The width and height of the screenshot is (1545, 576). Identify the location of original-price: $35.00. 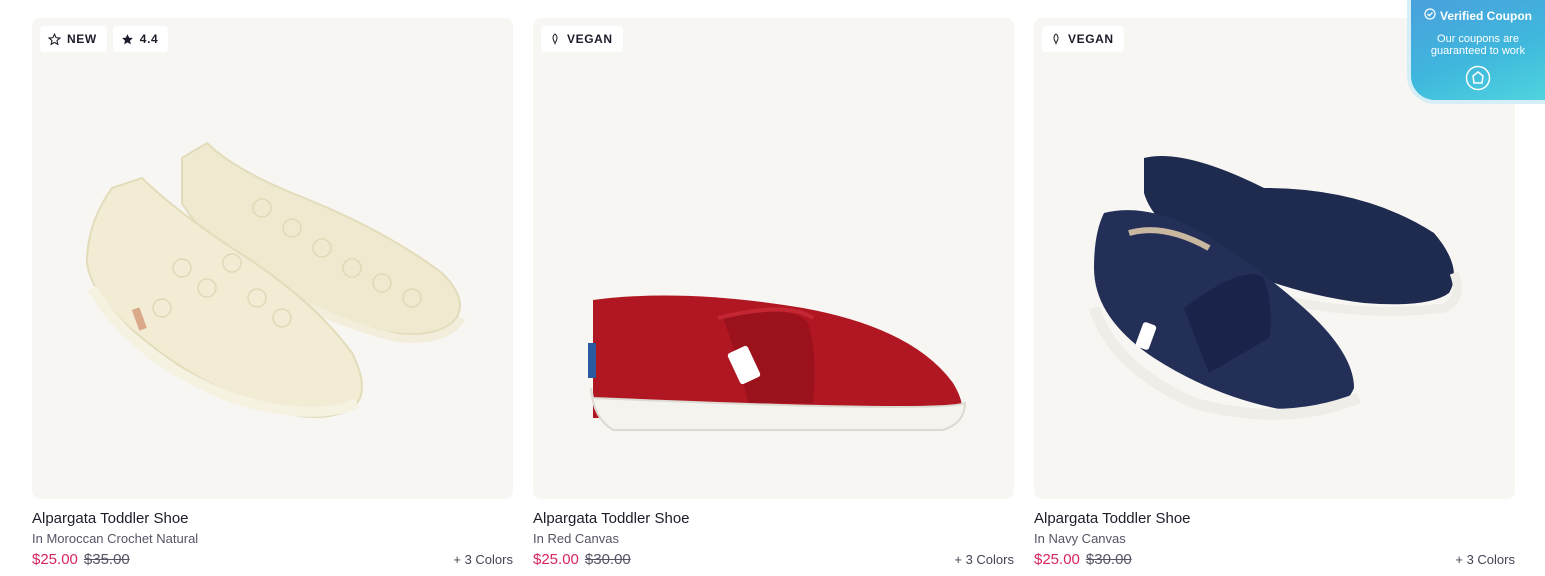
(106, 559).